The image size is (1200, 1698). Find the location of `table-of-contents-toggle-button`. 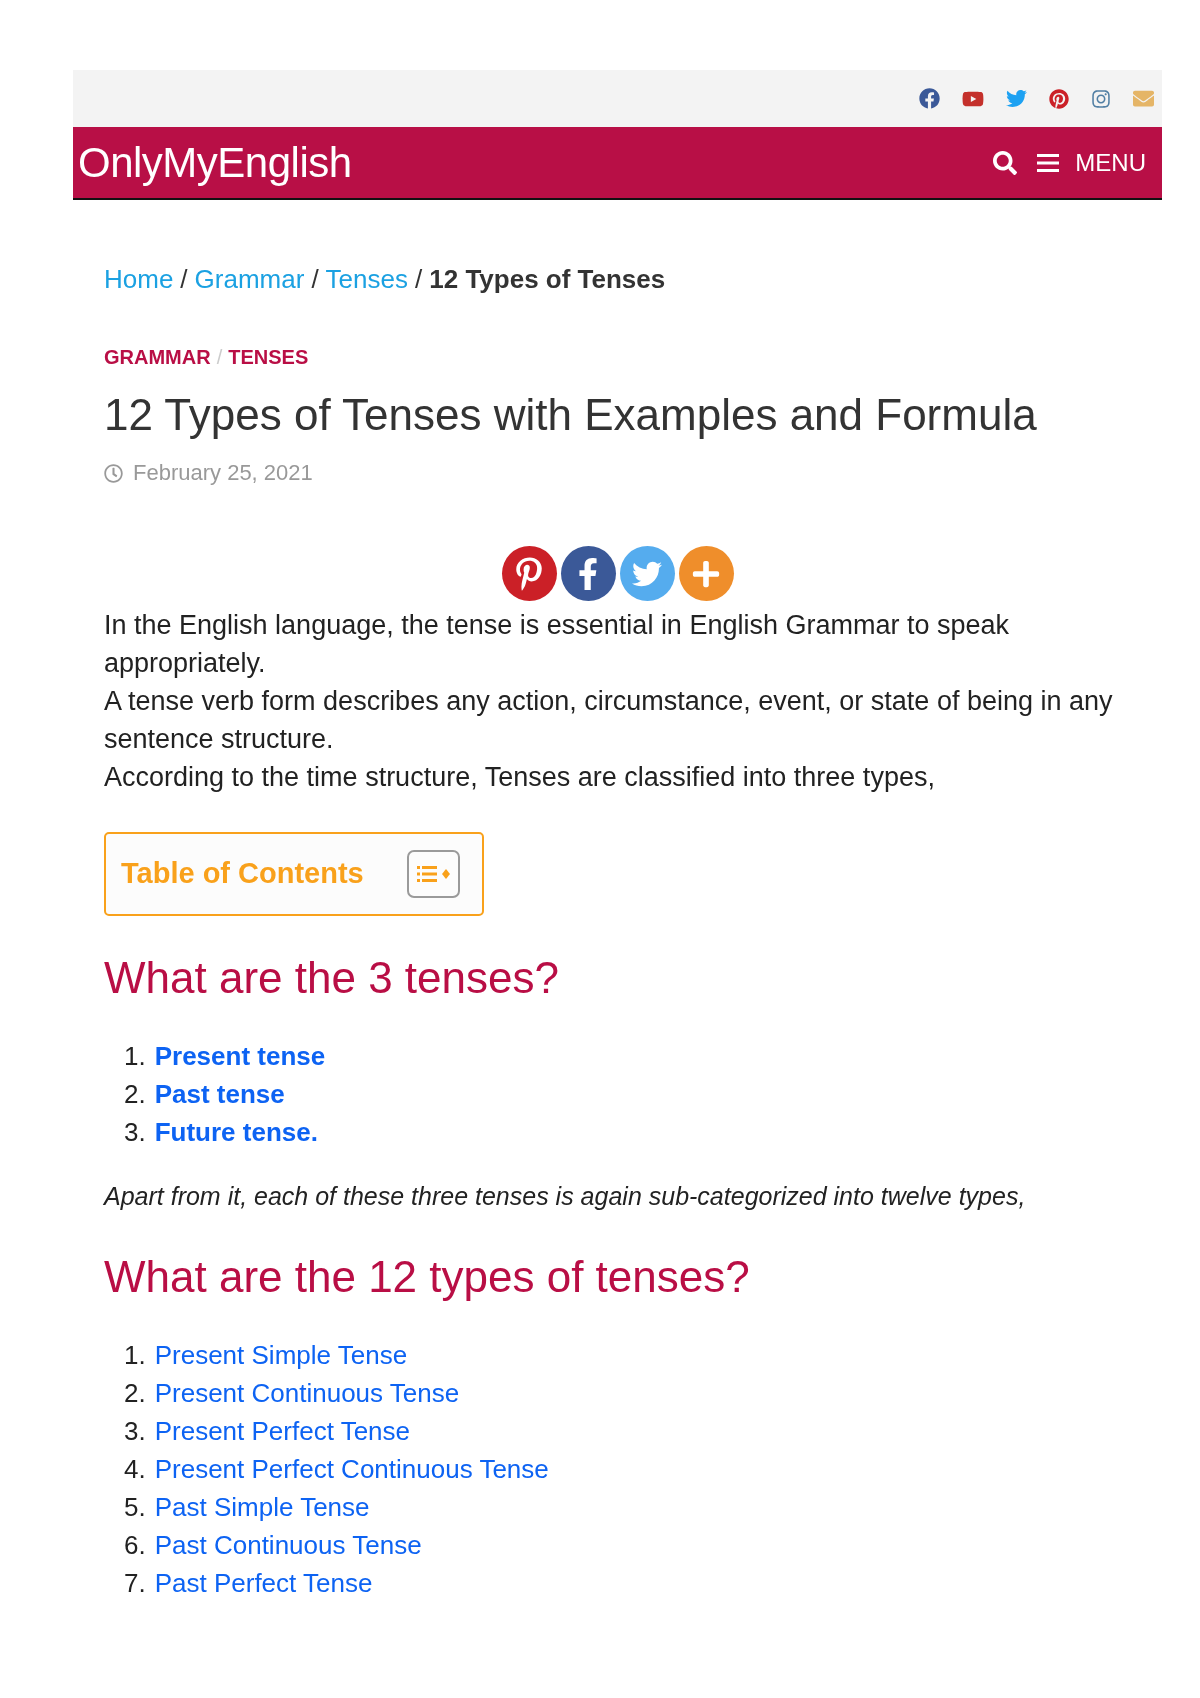

table-of-contents-toggle-button is located at coordinates (433, 874).